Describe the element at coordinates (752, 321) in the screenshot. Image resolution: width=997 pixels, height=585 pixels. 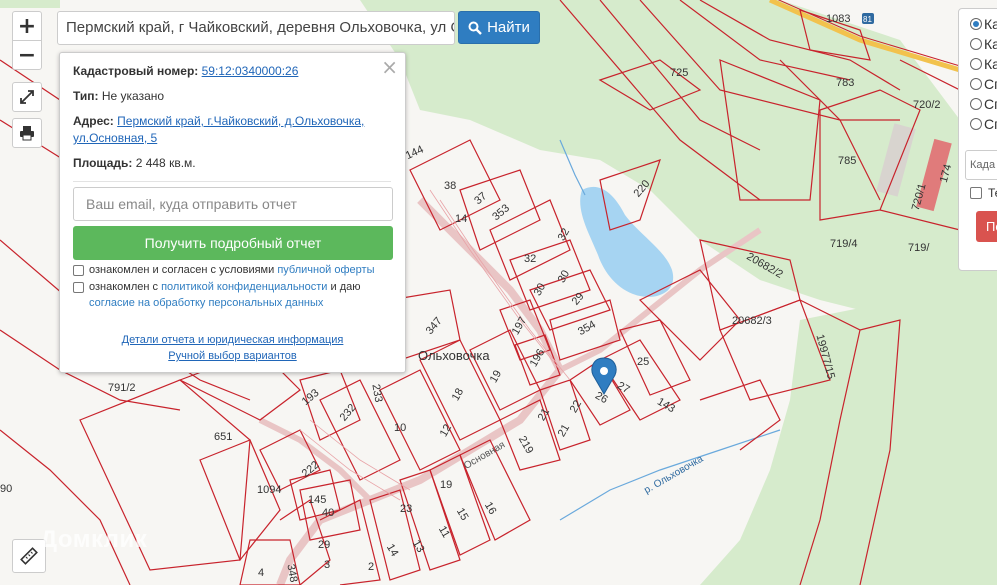
I see `parcel-label: 20682/3` at that location.